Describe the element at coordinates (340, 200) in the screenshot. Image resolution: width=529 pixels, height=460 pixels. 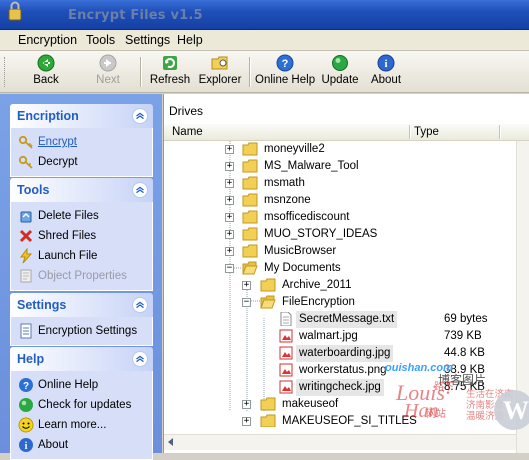
I see `tree-row: + msnzone` at that location.